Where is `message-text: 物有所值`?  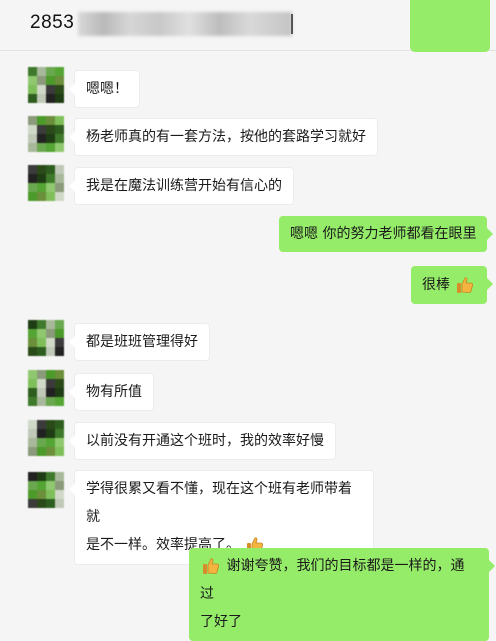
message-text: 物有所值 is located at coordinates (114, 392).